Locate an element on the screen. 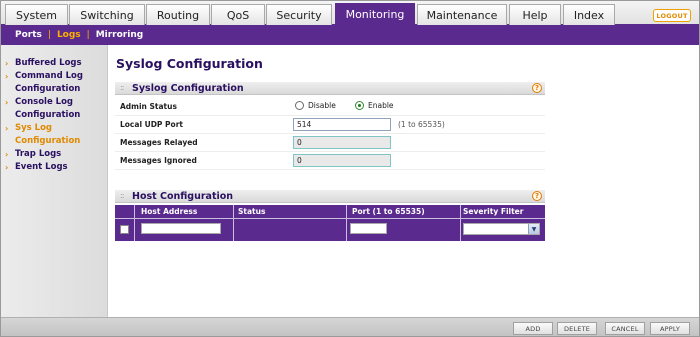 This screenshot has height=337, width=700. port-input is located at coordinates (368, 228).